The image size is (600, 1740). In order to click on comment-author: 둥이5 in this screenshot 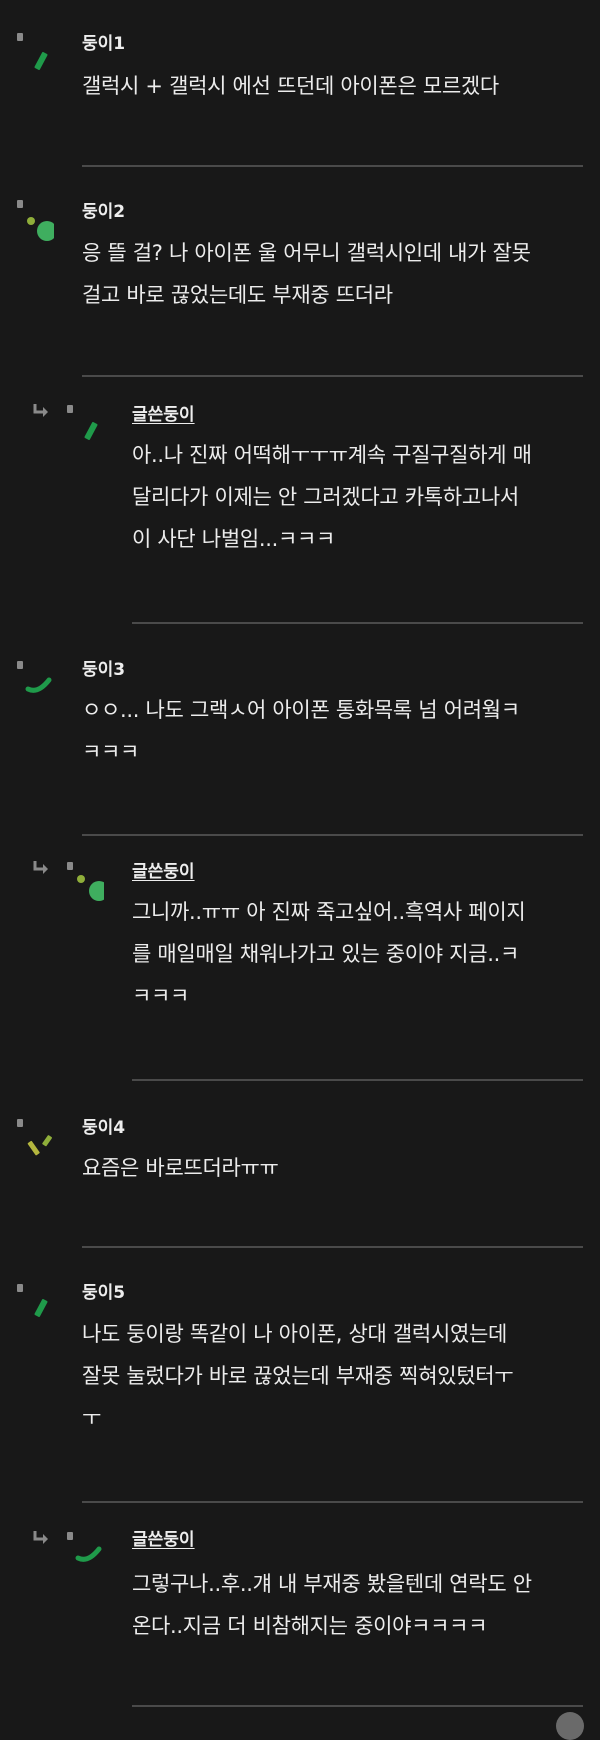, I will do `click(103, 1293)`.